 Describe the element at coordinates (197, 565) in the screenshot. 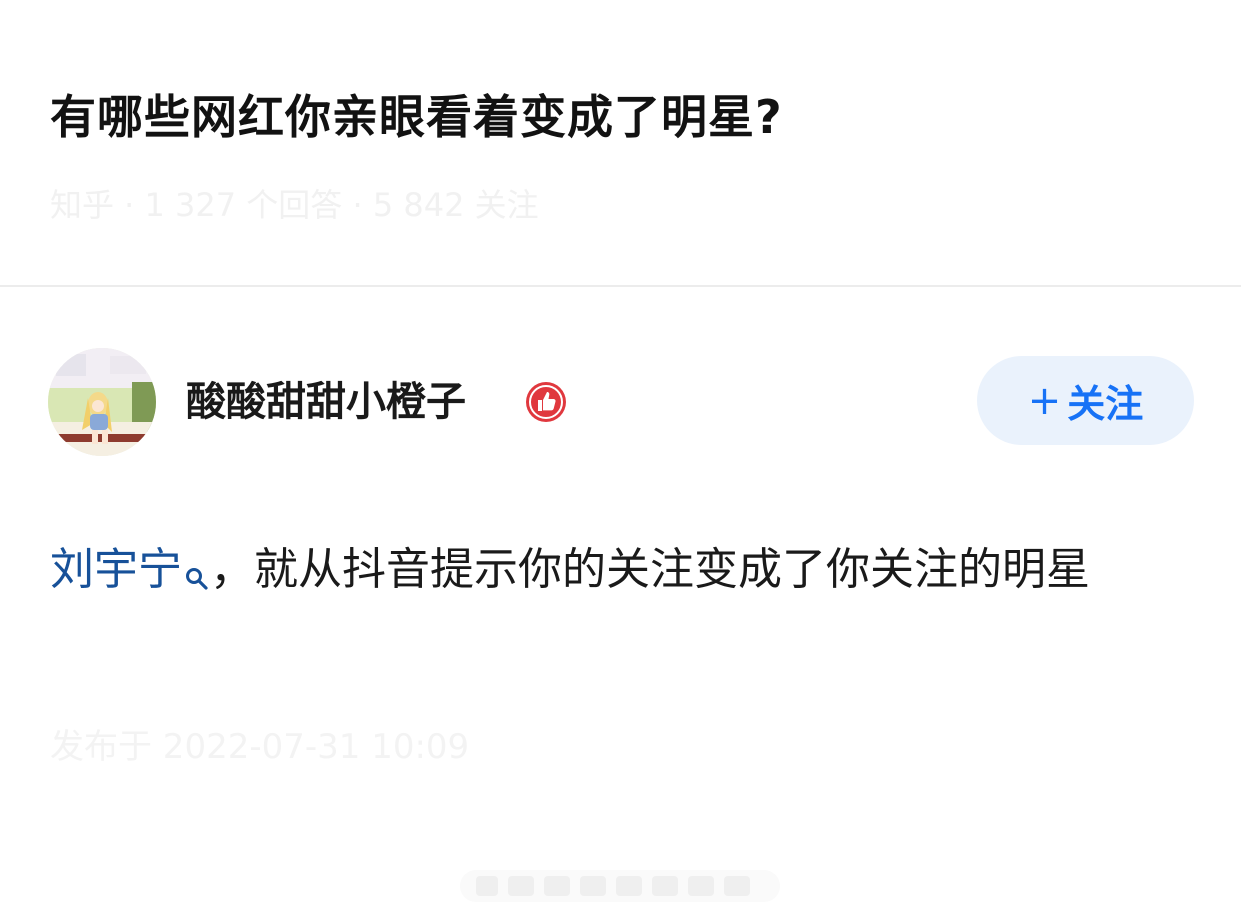

I see `search-icon` at that location.